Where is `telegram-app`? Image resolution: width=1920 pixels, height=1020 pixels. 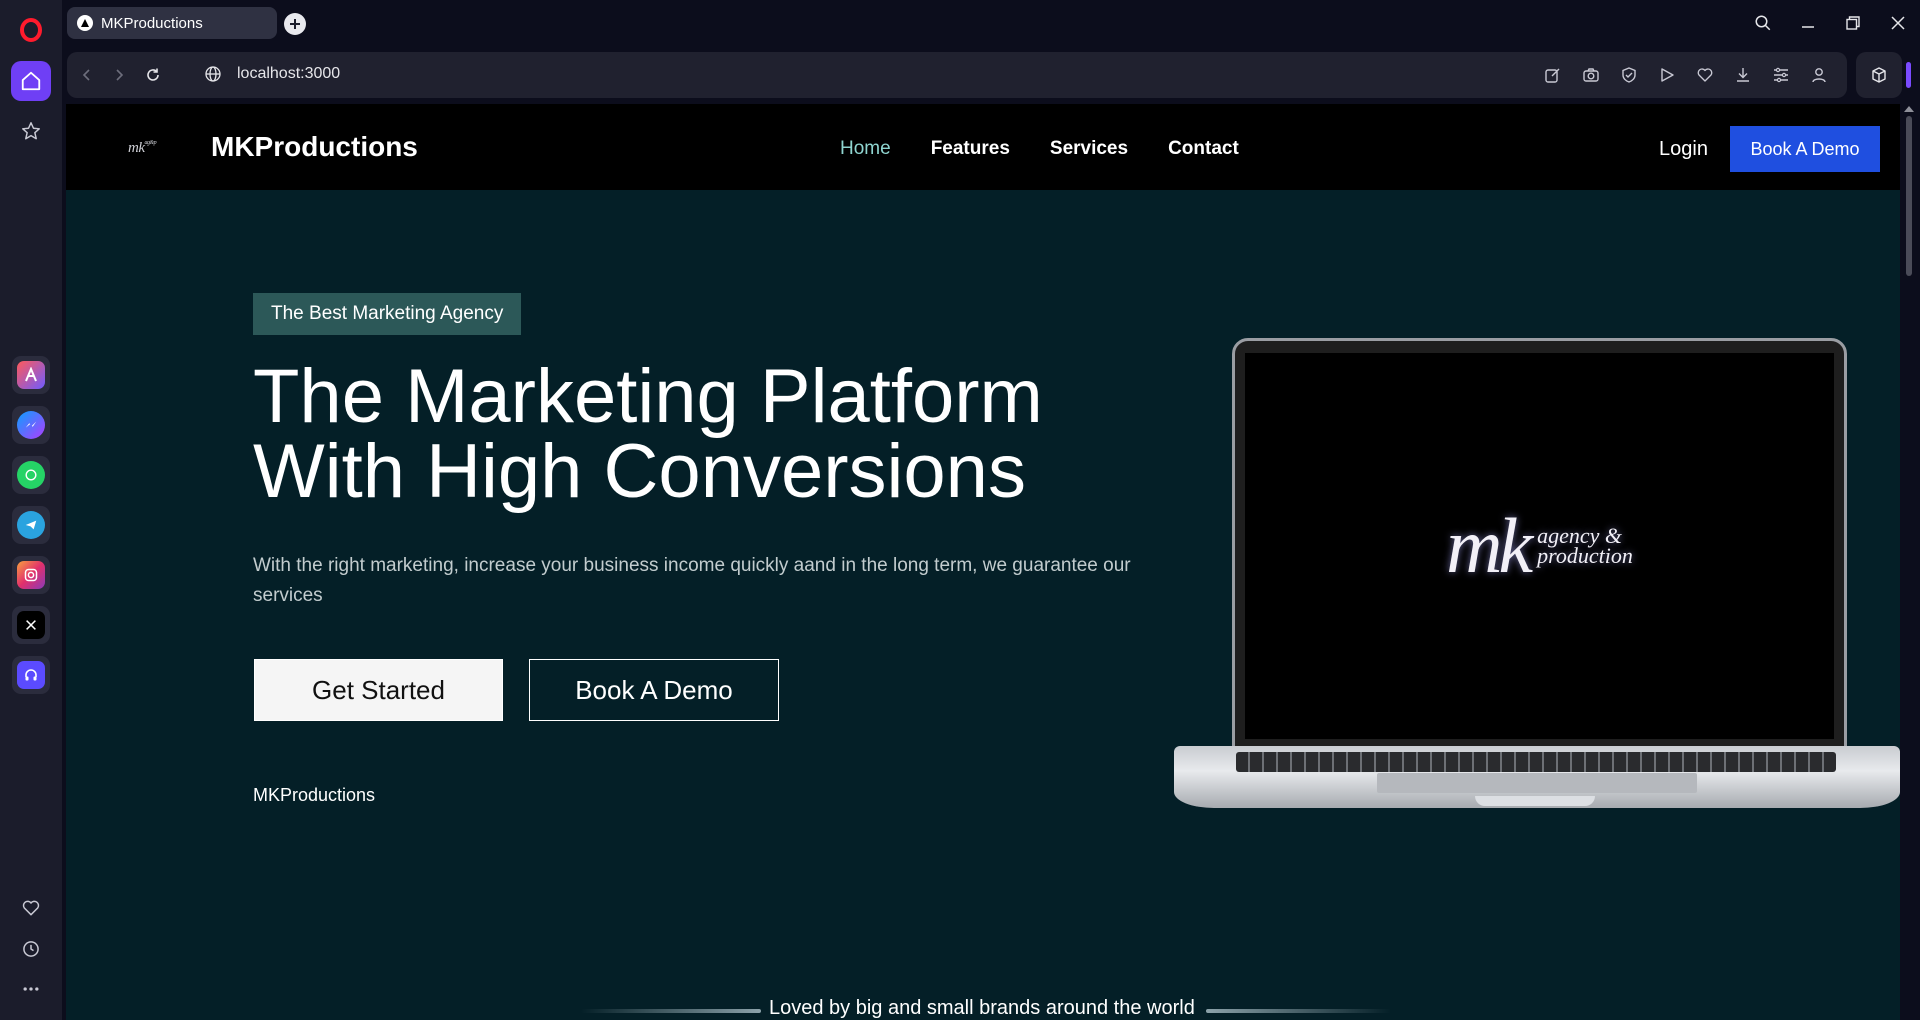
telegram-app is located at coordinates (31, 525).